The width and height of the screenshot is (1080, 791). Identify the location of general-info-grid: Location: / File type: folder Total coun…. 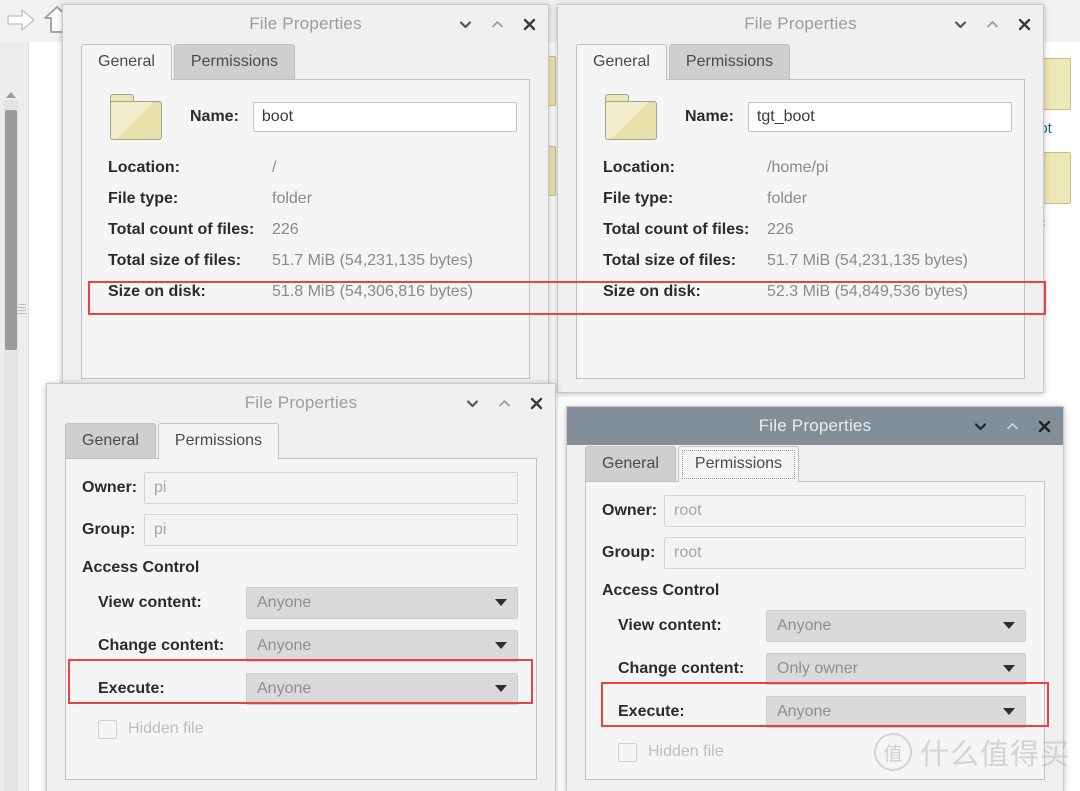
(305, 235).